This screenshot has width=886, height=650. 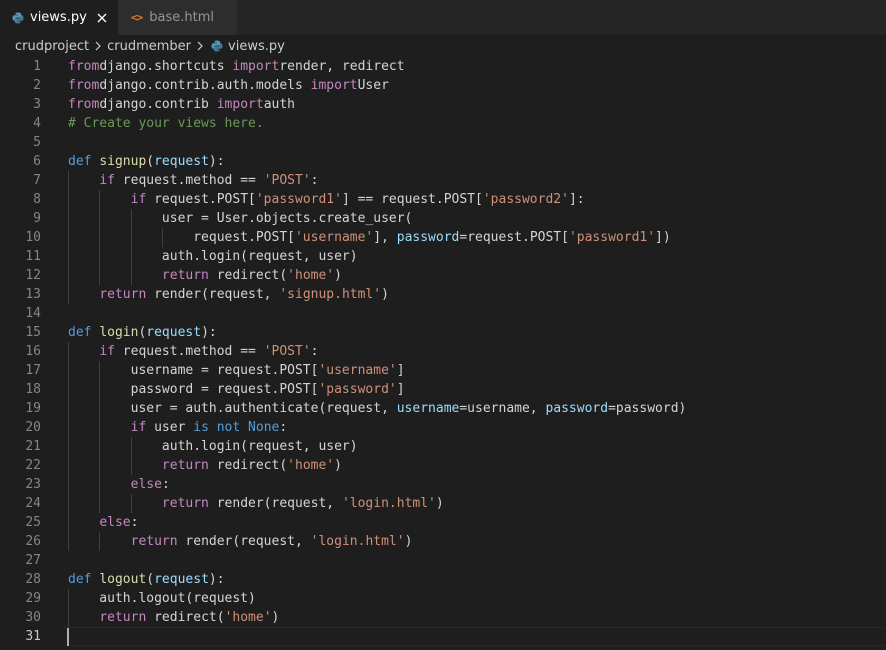 What do you see at coordinates (525, 199) in the screenshot?
I see `code-token: 'password2'` at bounding box center [525, 199].